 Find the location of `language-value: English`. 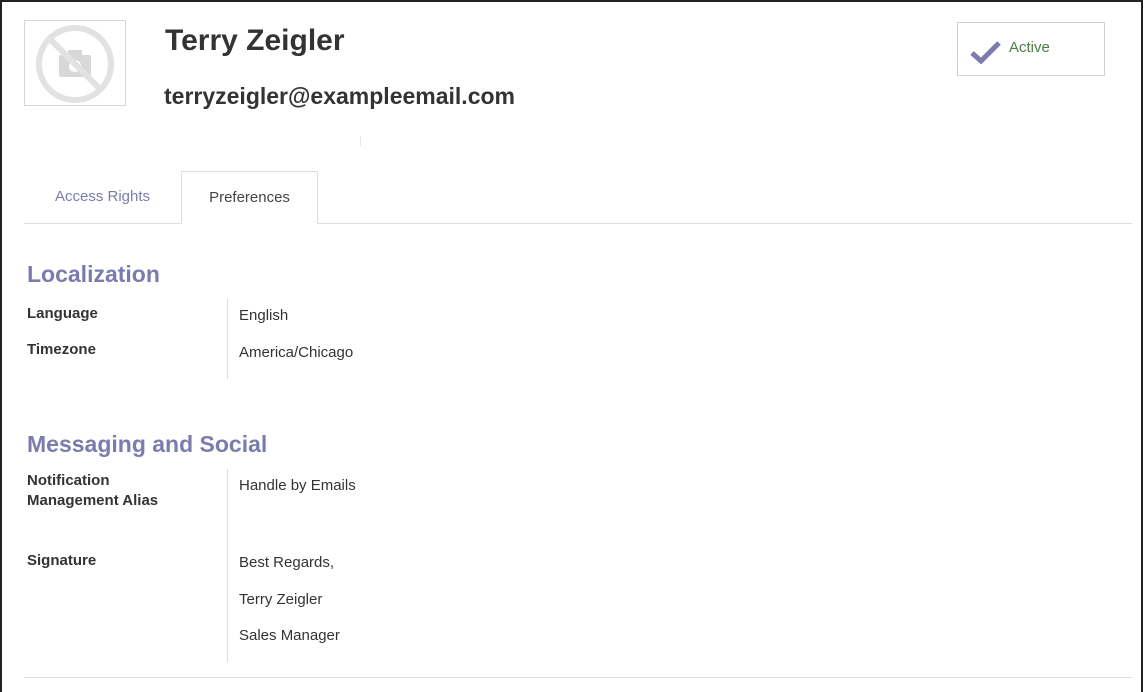

language-value: English is located at coordinates (263, 315).